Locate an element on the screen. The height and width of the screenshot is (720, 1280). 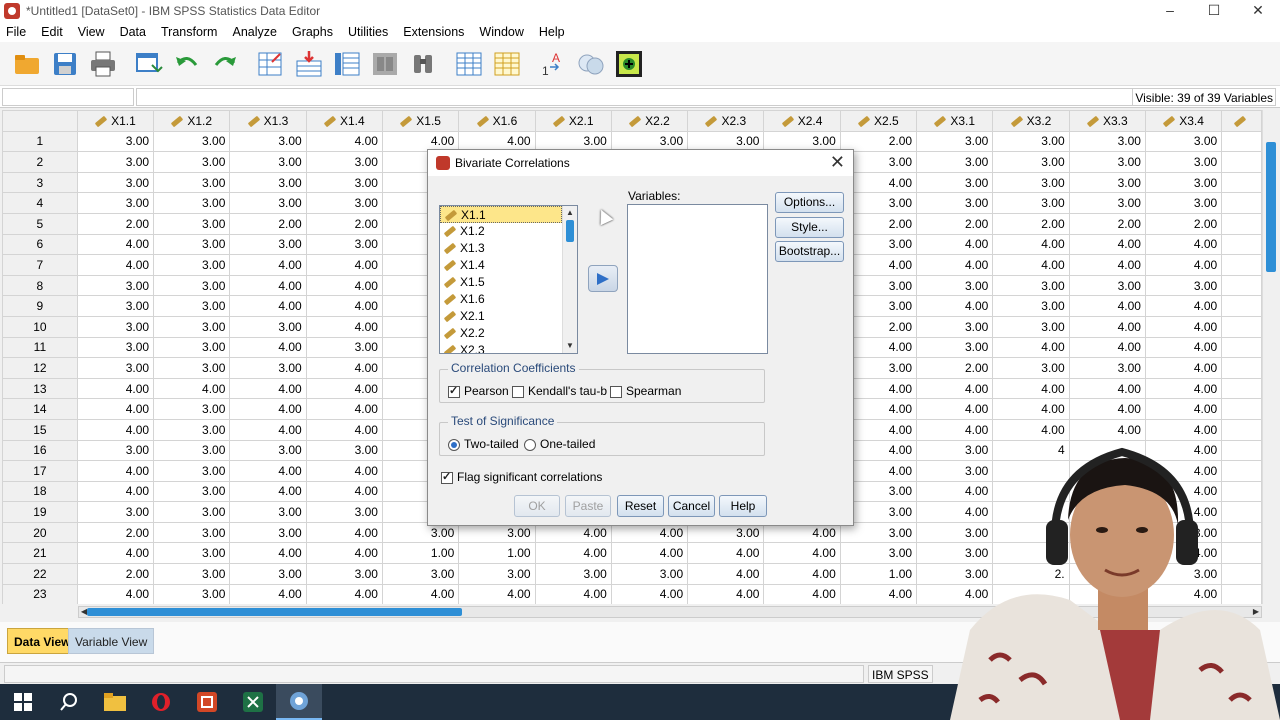
column-header: X2.3 is located at coordinates (726, 121).